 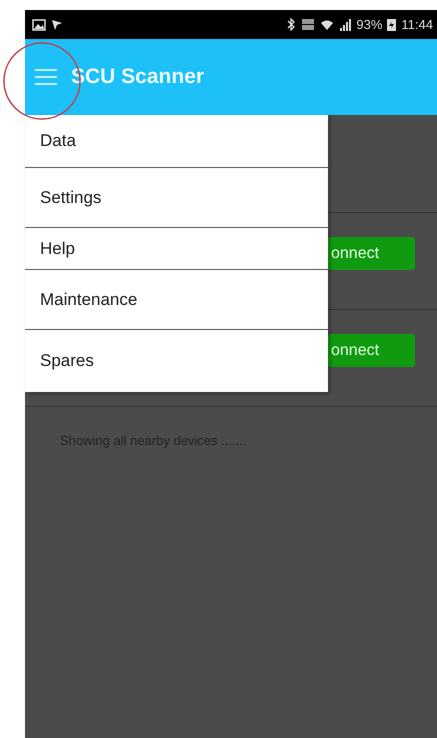 I want to click on wifi-icon, so click(x=327, y=24).